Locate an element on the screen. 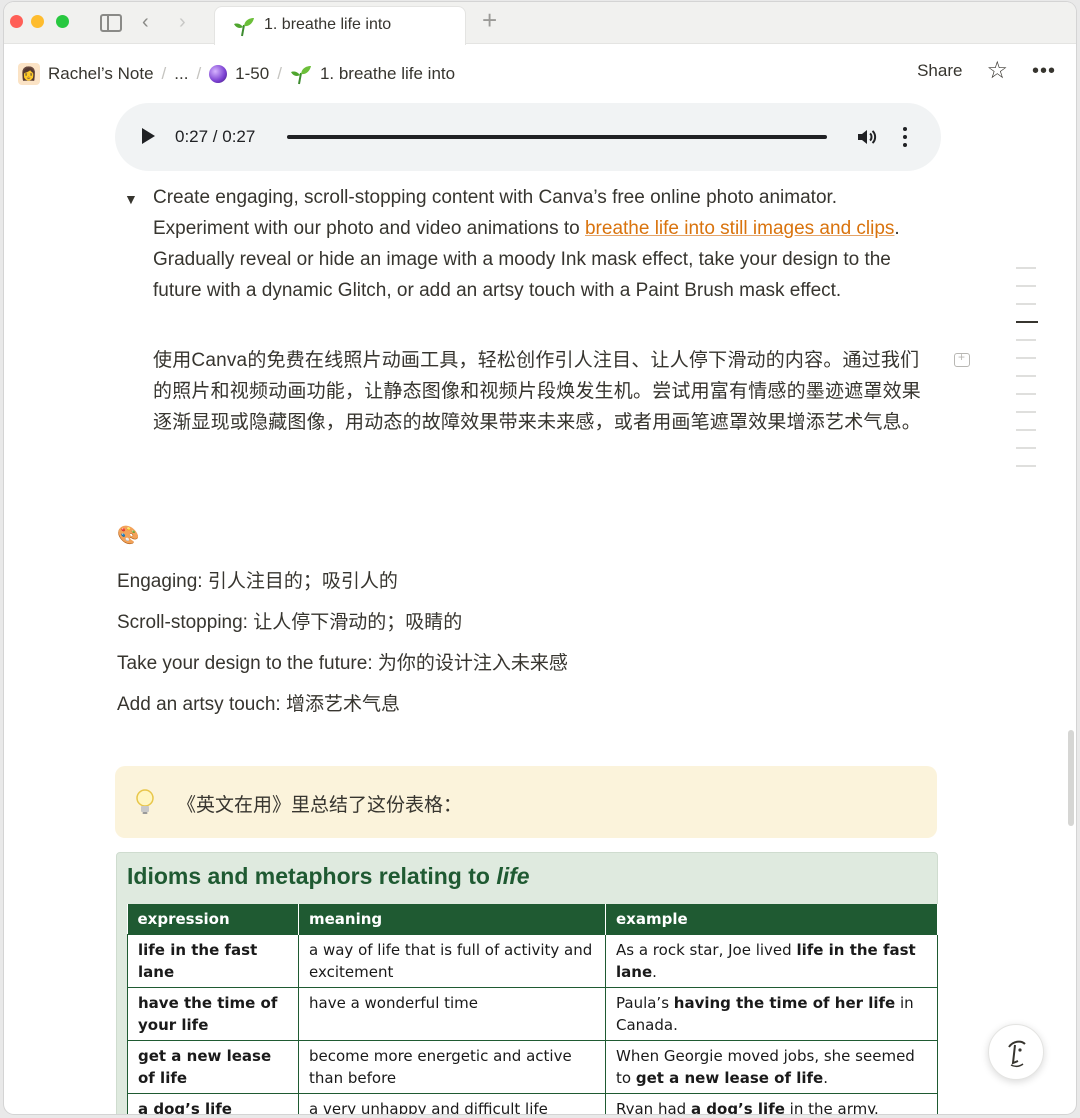 This screenshot has height=1118, width=1080. column-header-example: example is located at coordinates (771, 919).